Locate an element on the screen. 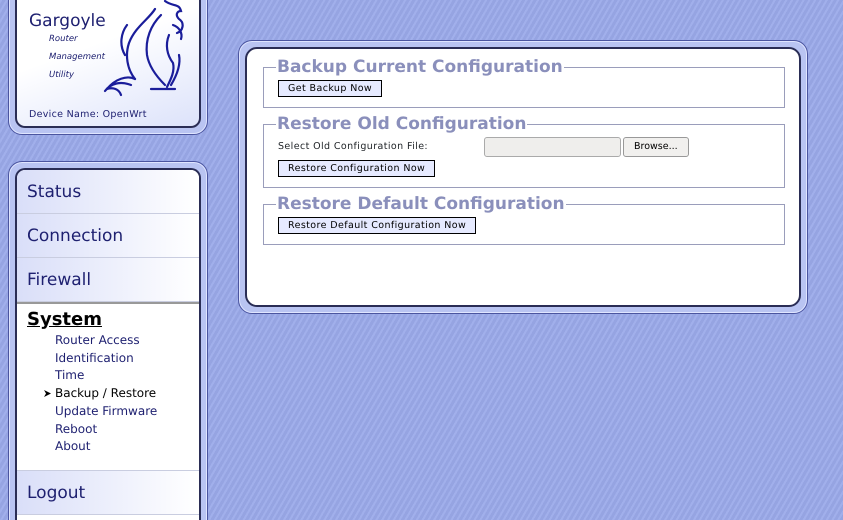  nav-subitem: Router Access is located at coordinates (122, 341).